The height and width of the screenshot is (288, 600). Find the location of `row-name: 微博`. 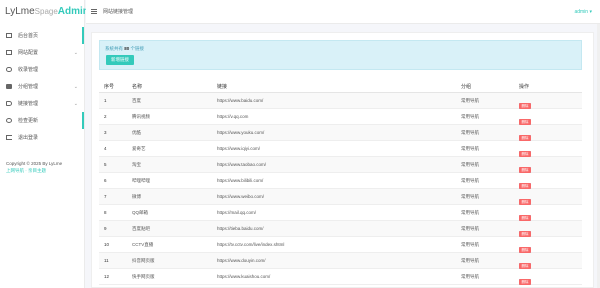

row-name: 微博 is located at coordinates (136, 196).